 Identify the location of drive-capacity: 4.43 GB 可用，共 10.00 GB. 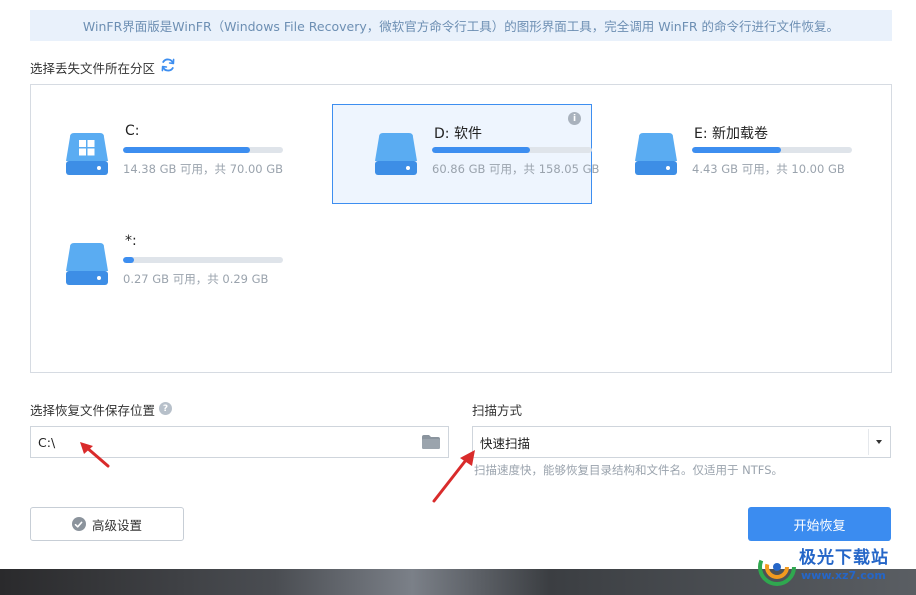
(768, 169).